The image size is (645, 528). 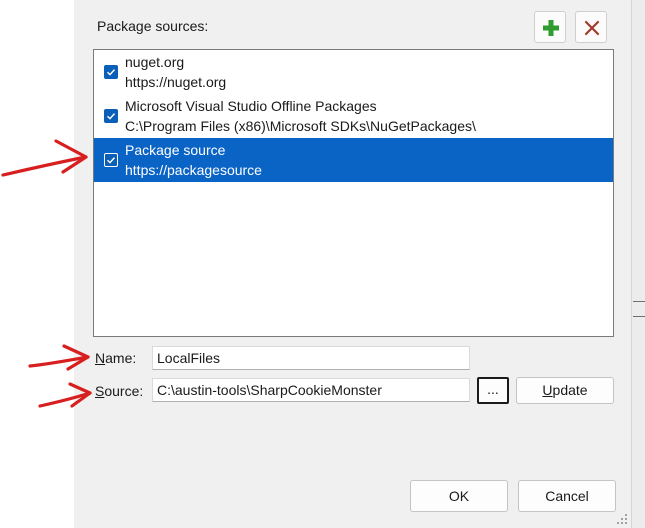 What do you see at coordinates (46, 273) in the screenshot?
I see `red-annotation-arrows` at bounding box center [46, 273].